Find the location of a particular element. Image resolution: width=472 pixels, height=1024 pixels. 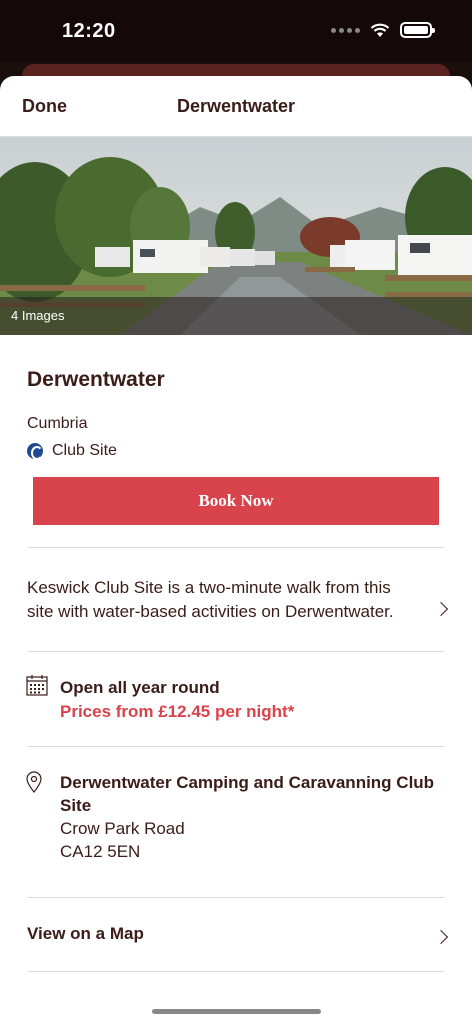

address-postcode: CA12 5EN is located at coordinates (100, 851).